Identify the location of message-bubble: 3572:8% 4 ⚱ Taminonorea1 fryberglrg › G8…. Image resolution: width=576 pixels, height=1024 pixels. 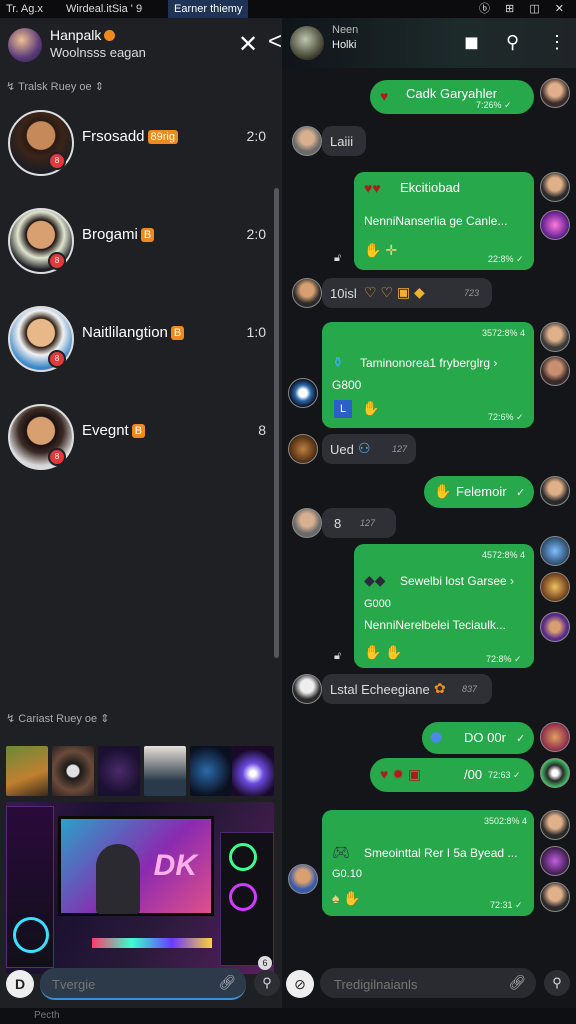
(428, 375).